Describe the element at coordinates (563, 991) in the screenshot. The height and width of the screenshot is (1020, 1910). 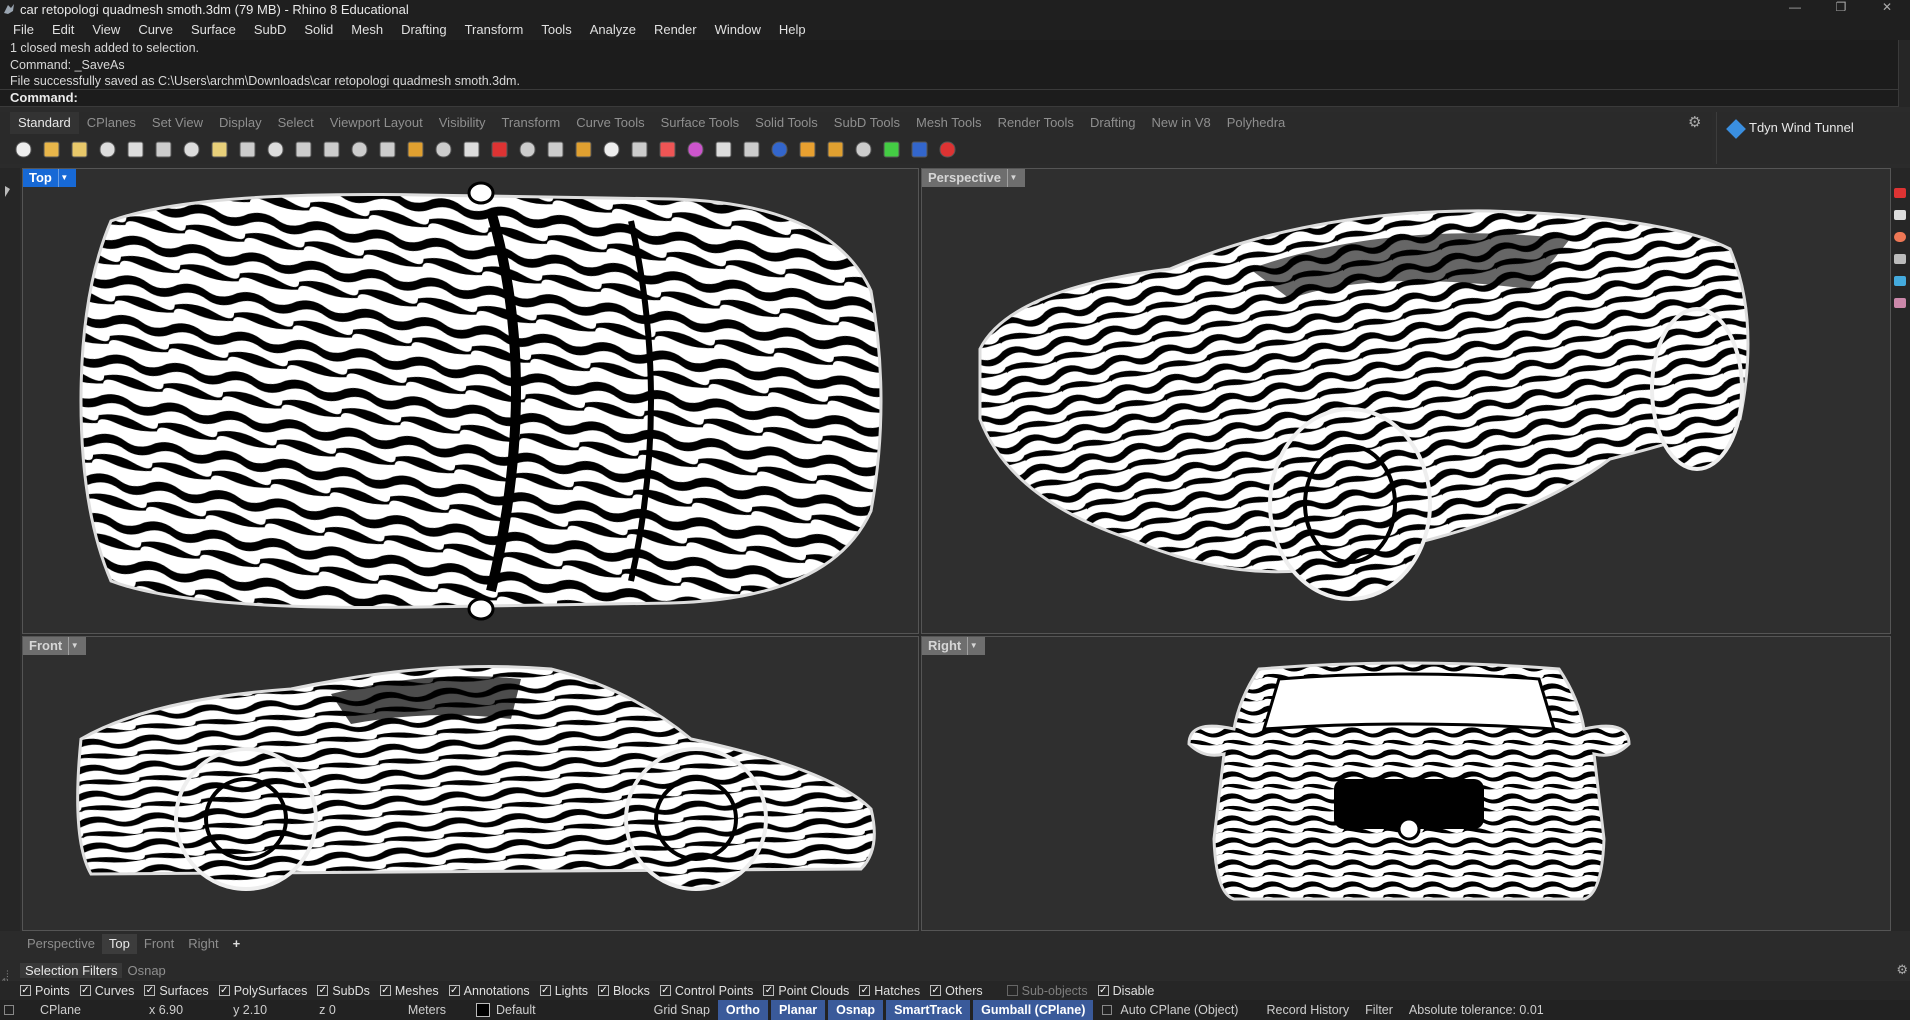
I see `filter-lights: ✓ Lights` at that location.